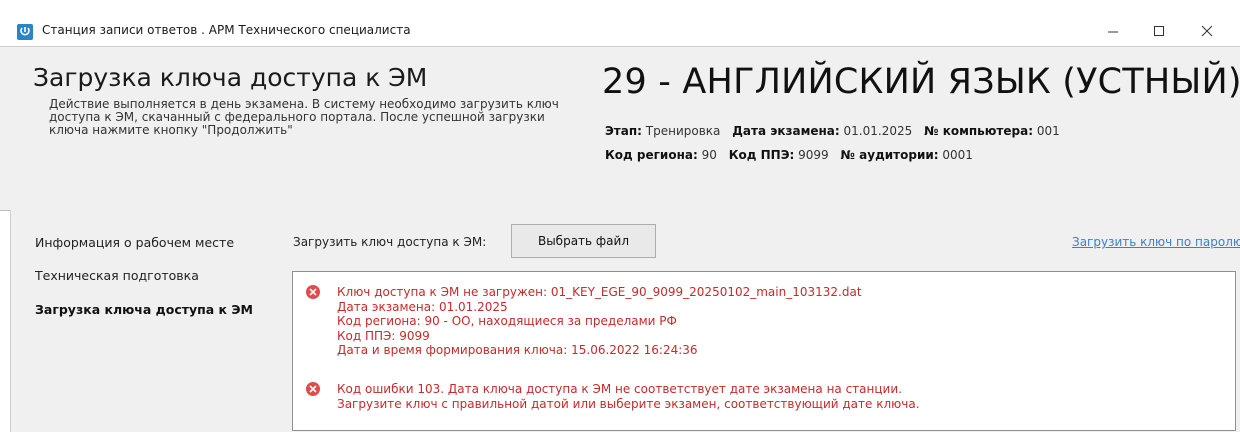 This screenshot has height=432, width=1240. What do you see at coordinates (117, 275) in the screenshot?
I see `sidebar-item-technical-preparation: Техническая подготовка` at bounding box center [117, 275].